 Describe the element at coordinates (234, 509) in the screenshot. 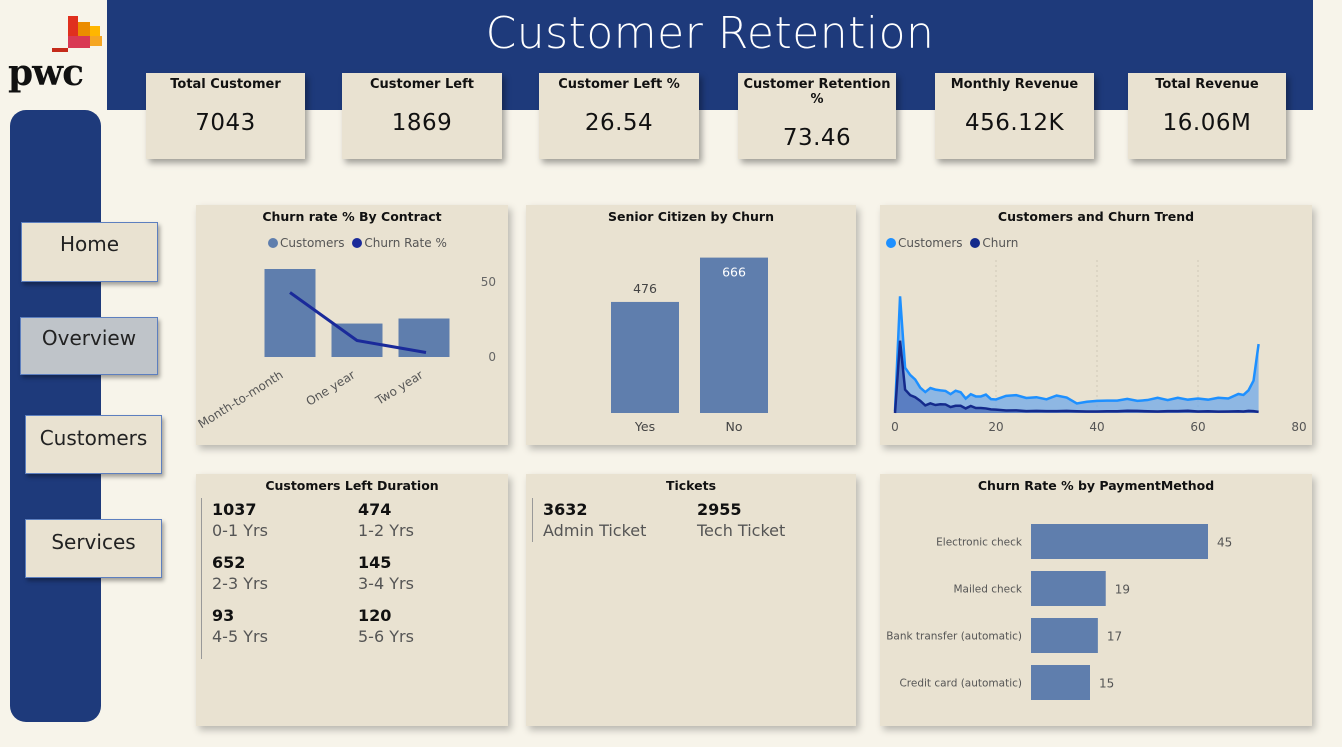

I see `stat-value: 1037` at that location.